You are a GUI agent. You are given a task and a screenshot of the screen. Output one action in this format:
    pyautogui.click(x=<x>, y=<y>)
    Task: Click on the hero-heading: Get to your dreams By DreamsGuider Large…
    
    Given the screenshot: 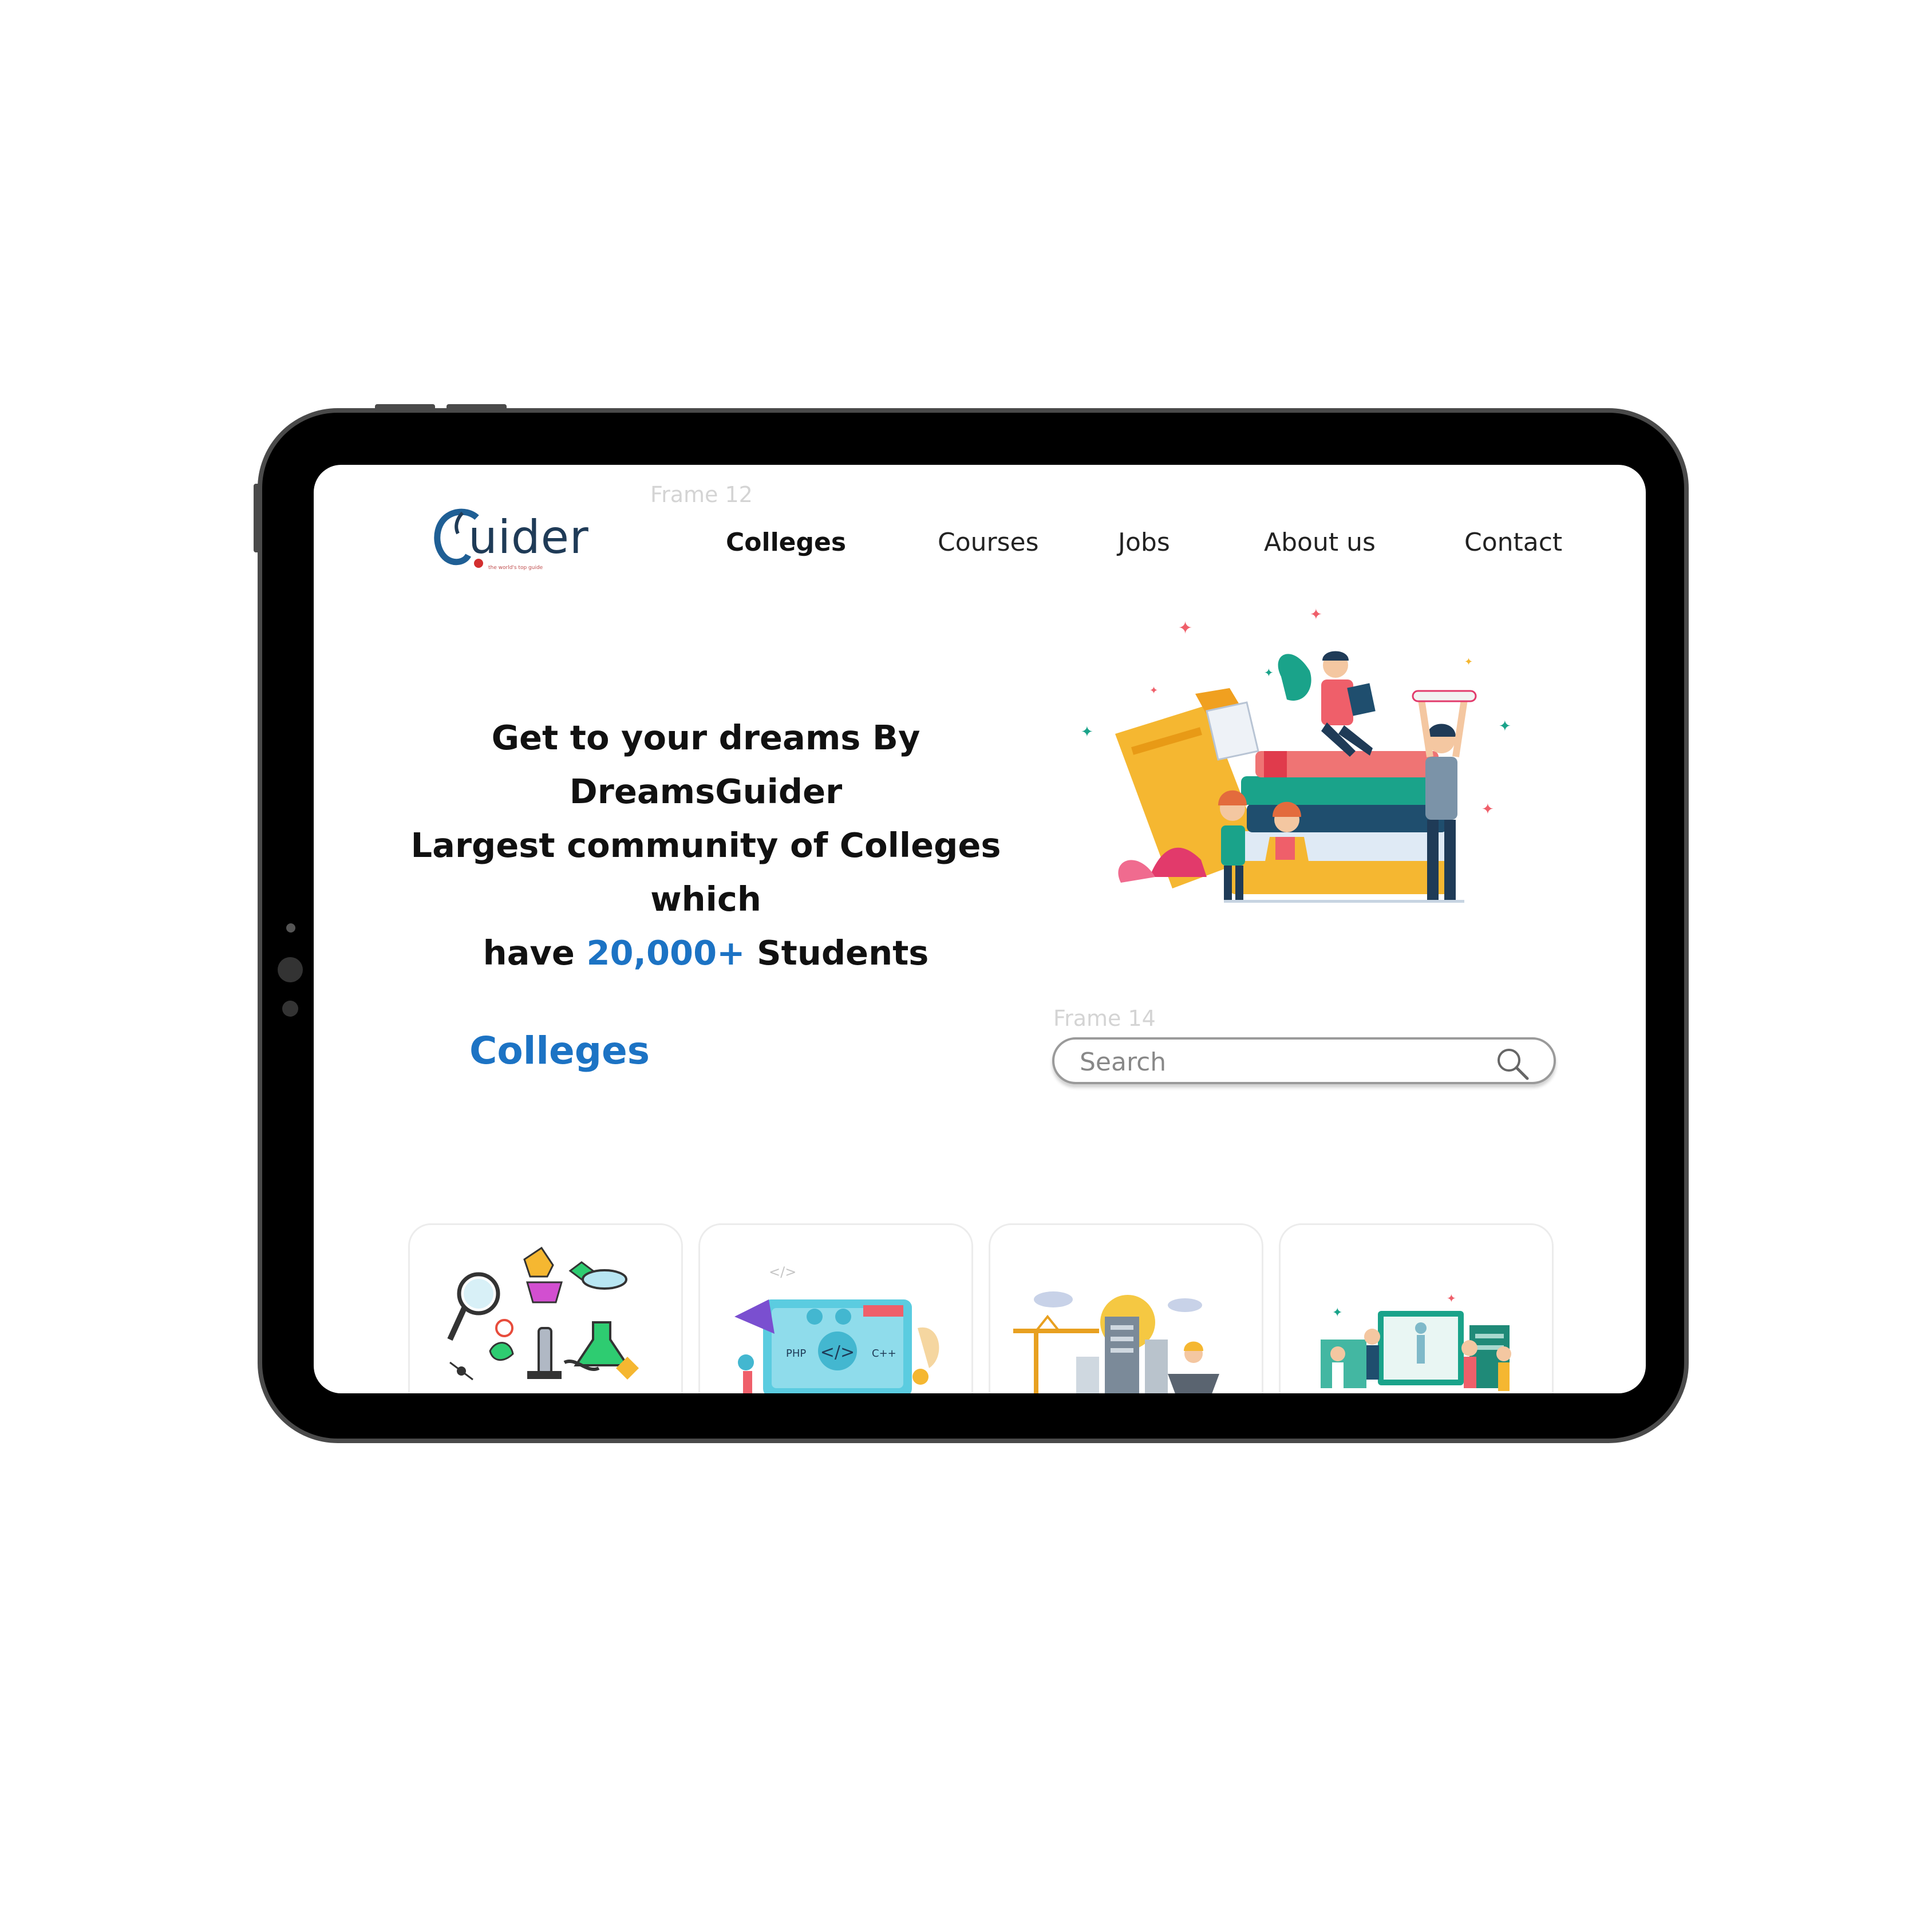 What is the action you would take?
    pyautogui.click(x=706, y=845)
    